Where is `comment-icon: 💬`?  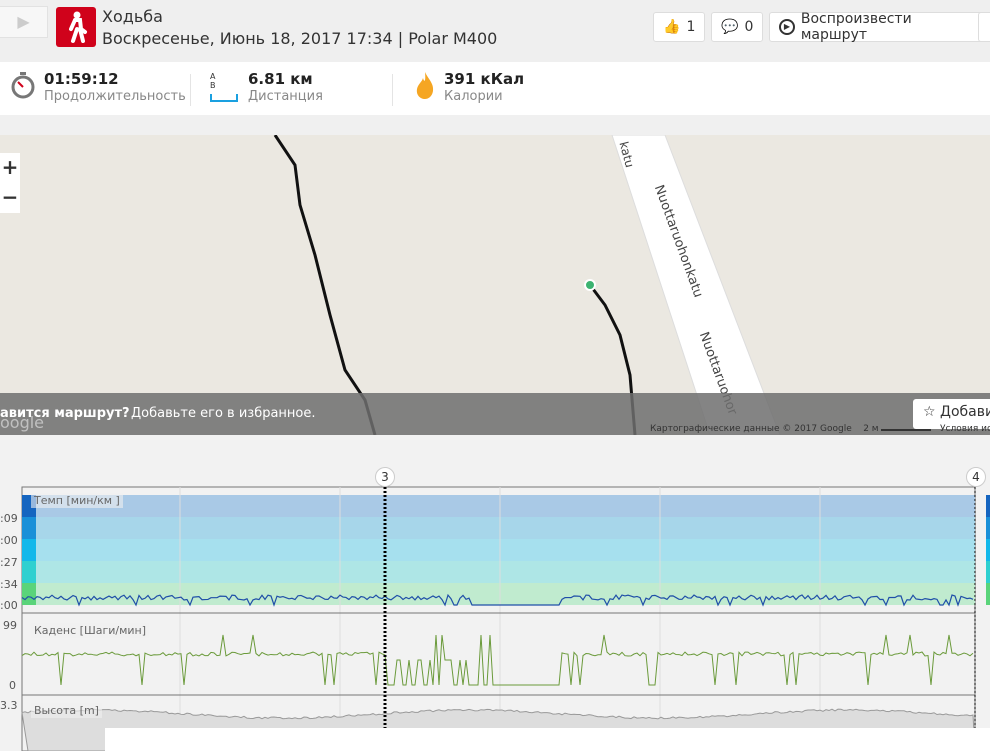 comment-icon: 💬 is located at coordinates (730, 27).